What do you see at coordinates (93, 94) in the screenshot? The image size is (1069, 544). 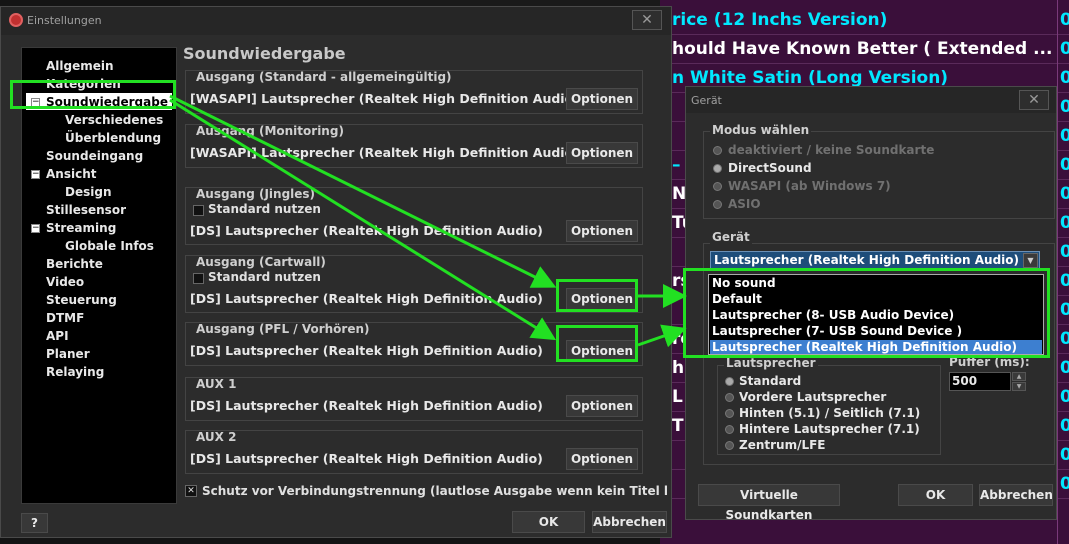 I see `annotation-box-soundwiedergabe` at bounding box center [93, 94].